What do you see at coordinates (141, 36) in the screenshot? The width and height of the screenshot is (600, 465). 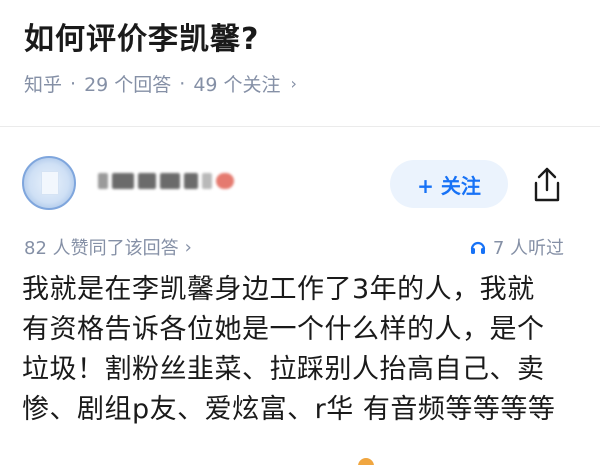 I see `question-title: 如何评价李凯馨?` at bounding box center [141, 36].